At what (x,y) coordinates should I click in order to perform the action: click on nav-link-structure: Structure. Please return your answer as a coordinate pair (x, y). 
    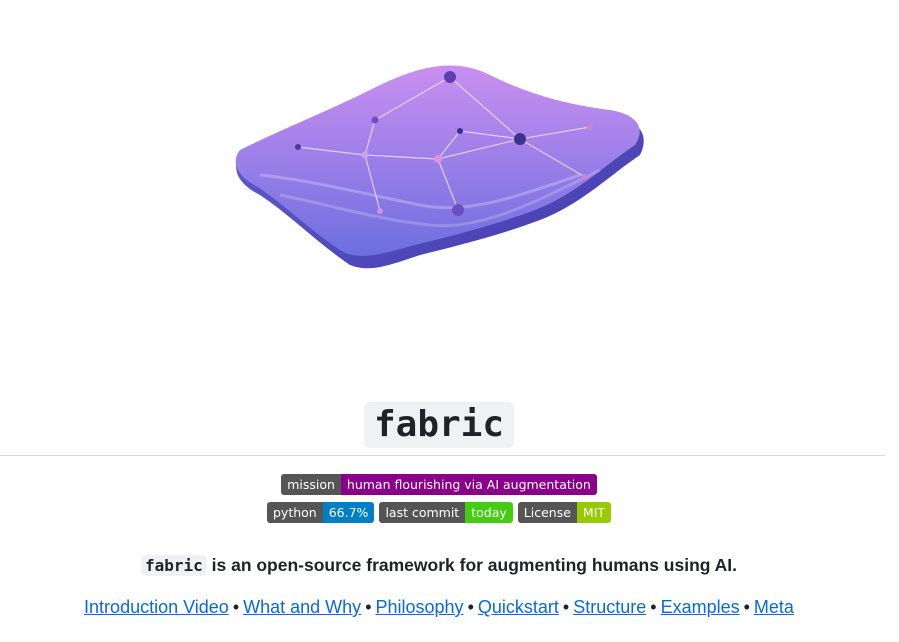
    Looking at the image, I should click on (609, 607).